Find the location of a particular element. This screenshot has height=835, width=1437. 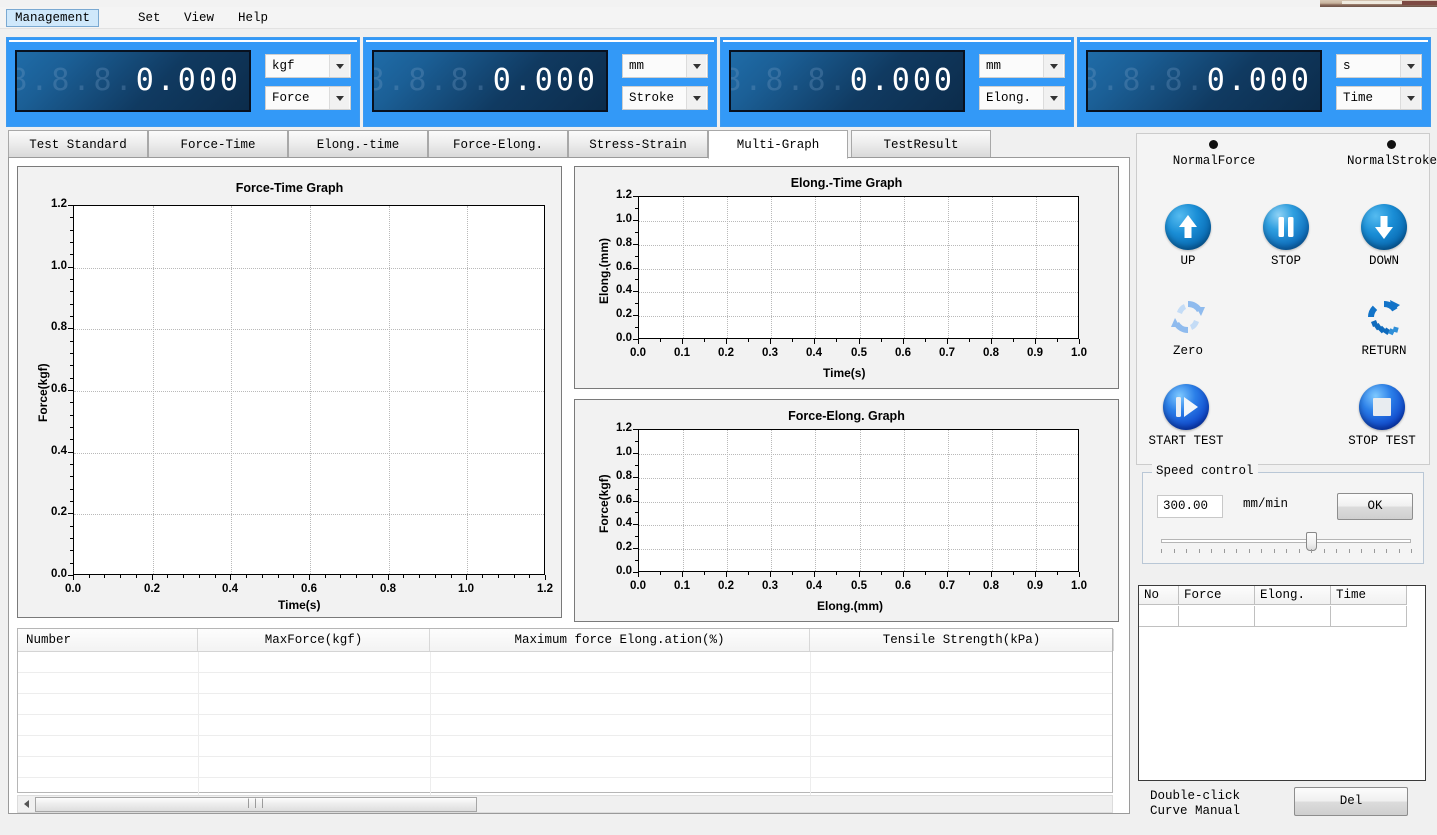

delete-button: Del is located at coordinates (1351, 801).